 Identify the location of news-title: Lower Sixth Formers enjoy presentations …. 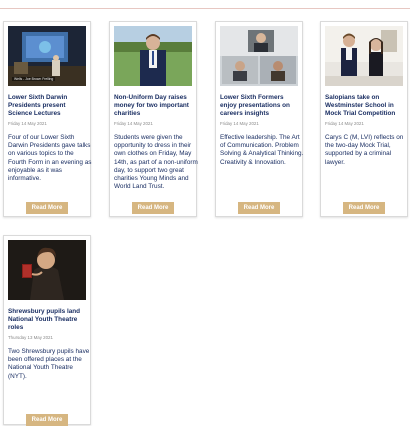
(261, 106).